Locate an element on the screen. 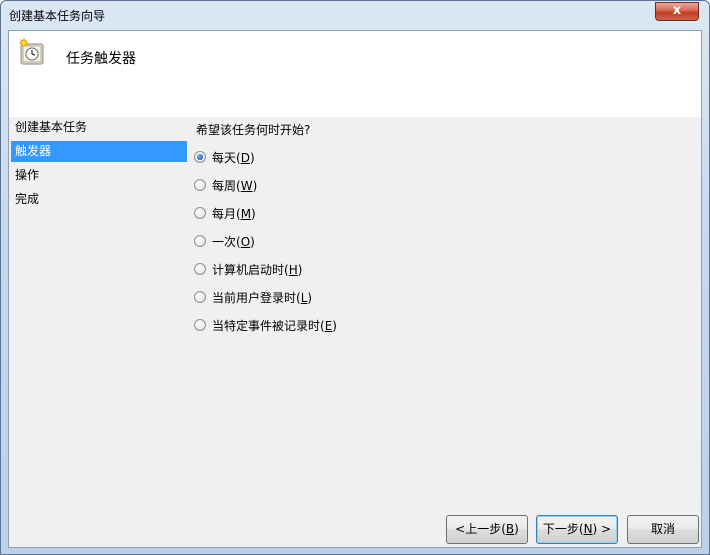 This screenshot has height=555, width=710. title-bar: 创建基本任务向导 x is located at coordinates (355, 15).